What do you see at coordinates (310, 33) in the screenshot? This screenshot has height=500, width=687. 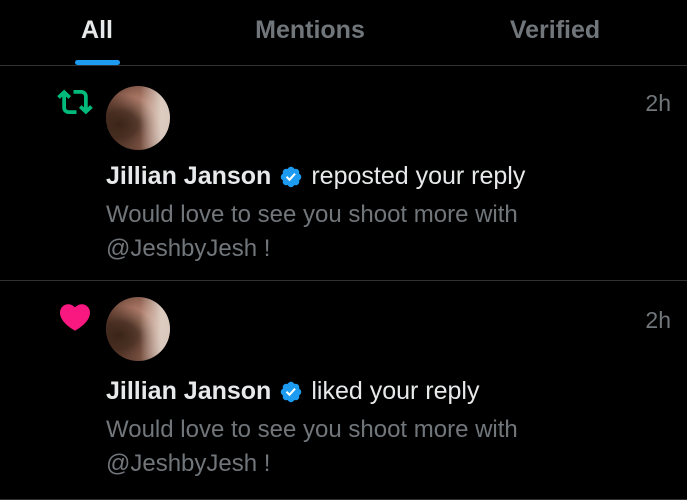 I see `tab-mentions: Mentions` at bounding box center [310, 33].